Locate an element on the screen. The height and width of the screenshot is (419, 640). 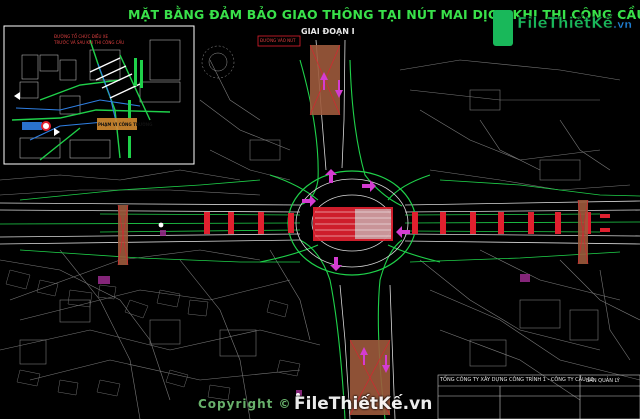
logo-tld: .vn is located at coordinates (622, 25).